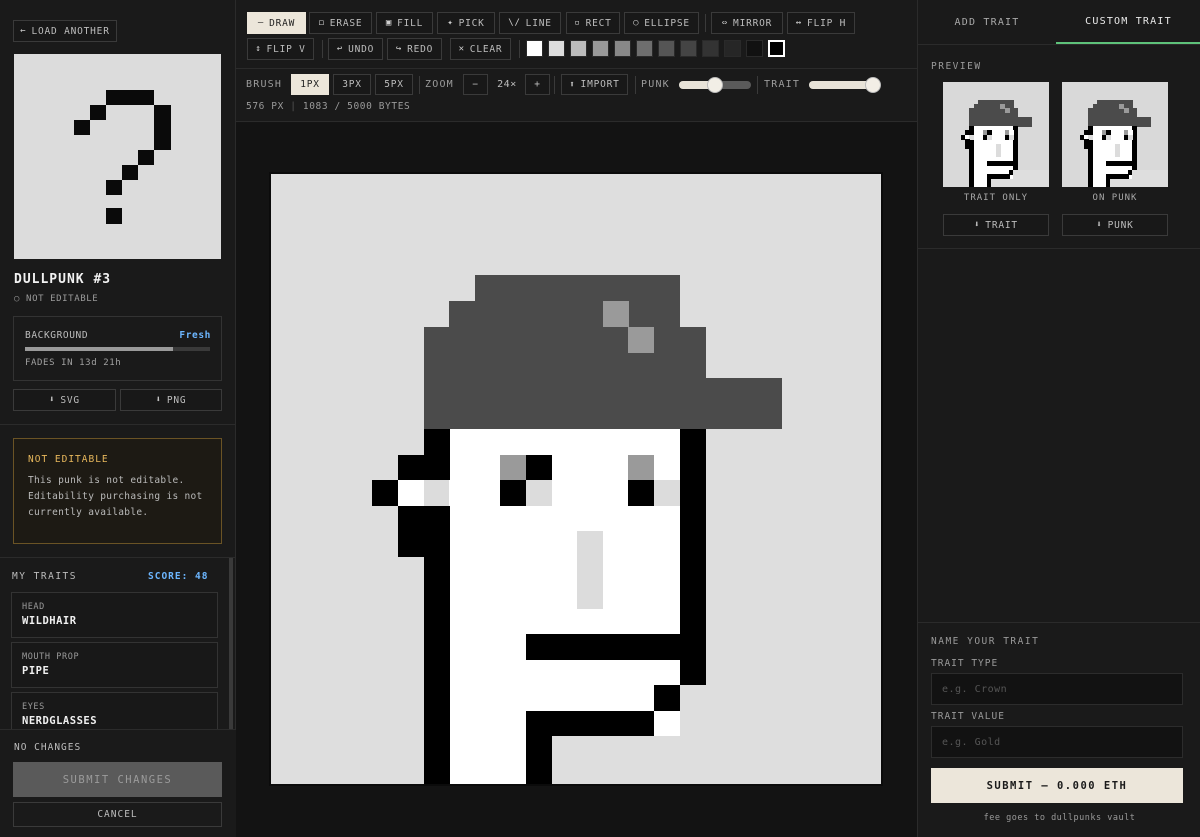 The height and width of the screenshot is (837, 1200). What do you see at coordinates (1115, 225) in the screenshot?
I see `download-punk-button: ⬇ PUNK` at bounding box center [1115, 225].